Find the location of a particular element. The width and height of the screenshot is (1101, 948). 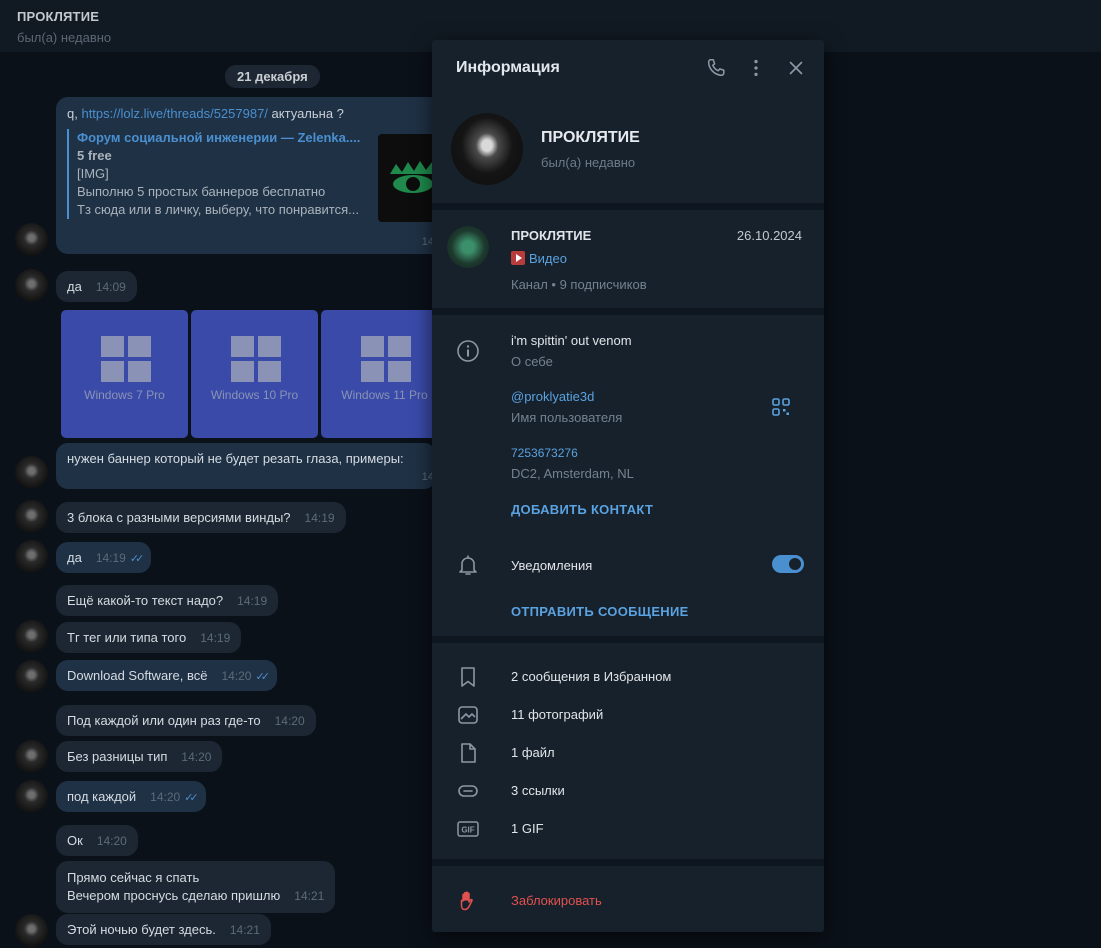

bell-icon is located at coordinates (468, 565).